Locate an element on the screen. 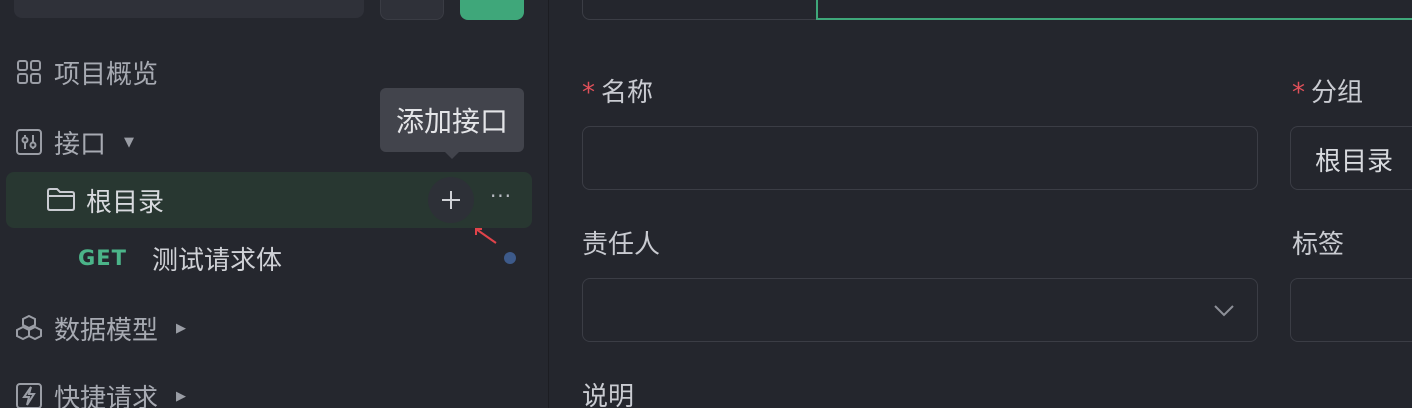 This screenshot has height=408, width=1412. name-label-text: 名称 is located at coordinates (627, 93).